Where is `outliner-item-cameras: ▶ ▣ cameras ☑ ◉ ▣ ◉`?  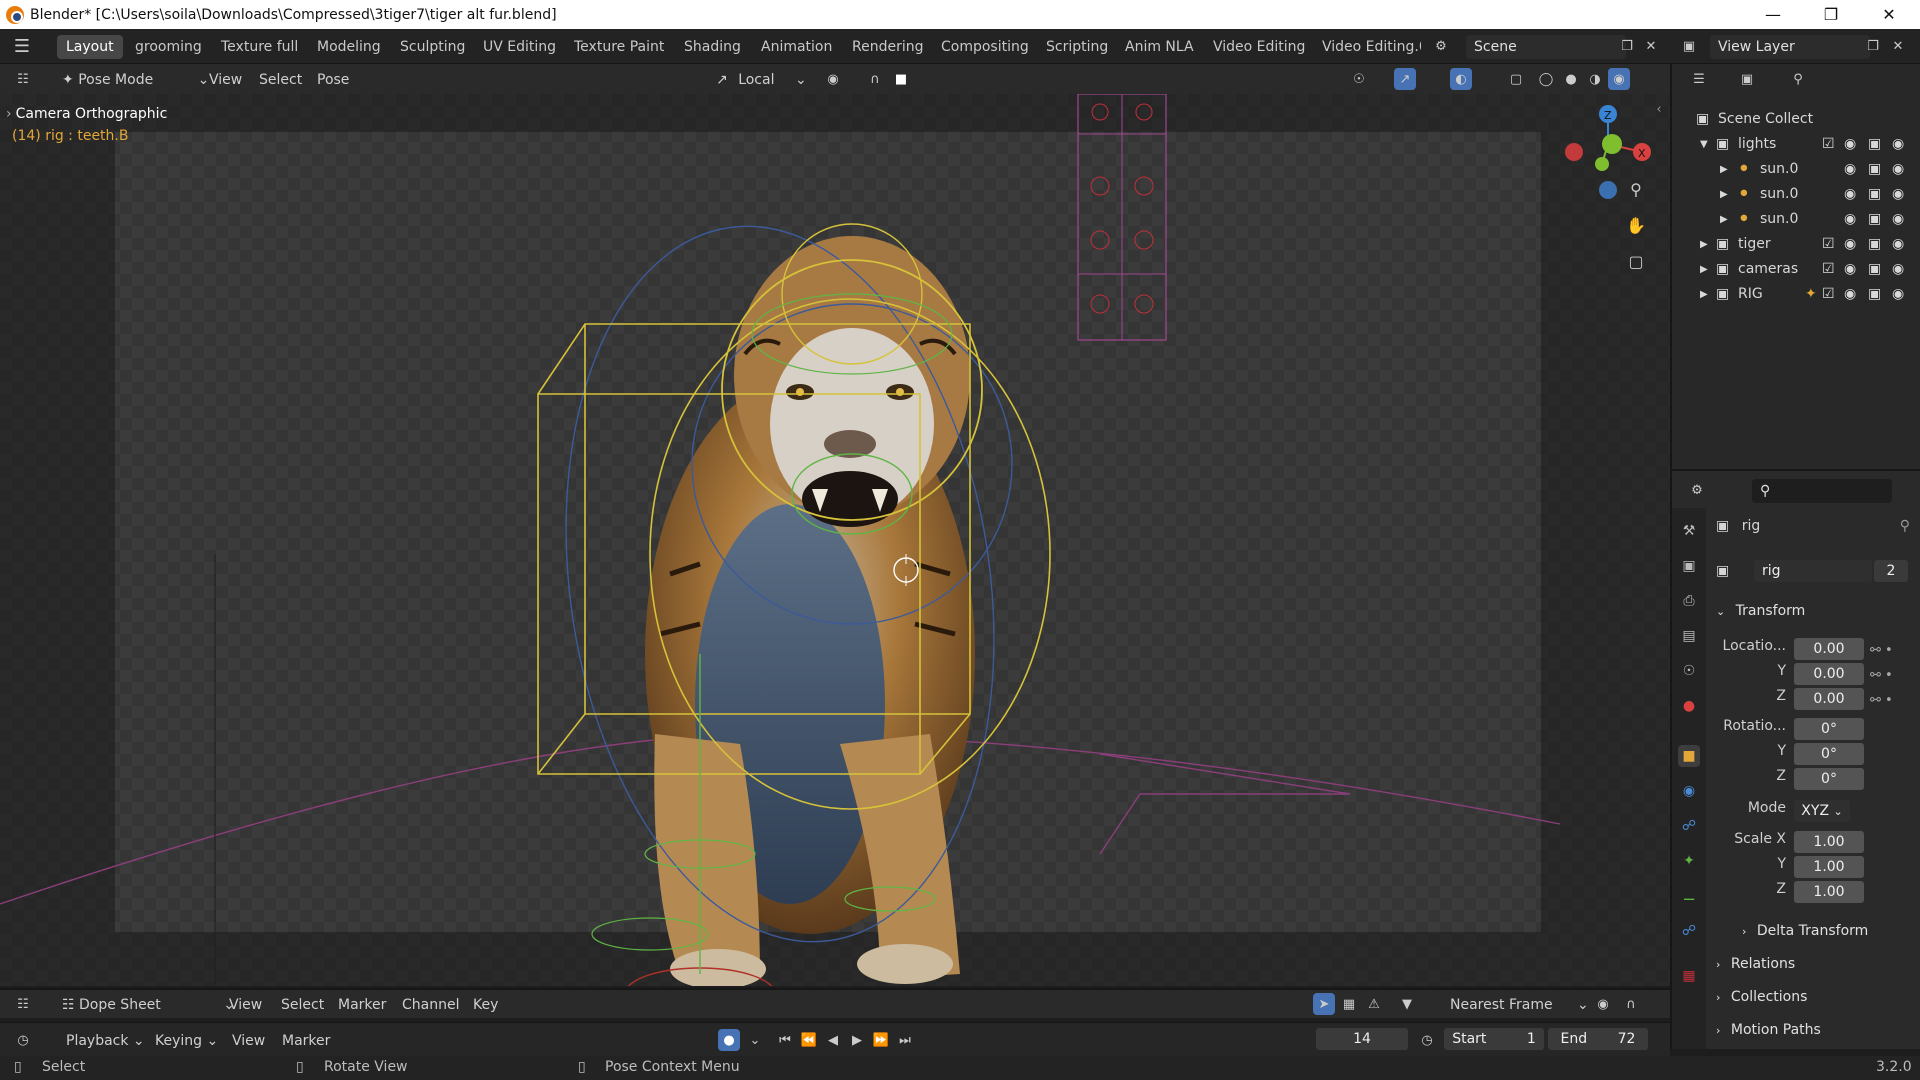 outliner-item-cameras: ▶ ▣ cameras ☑ ◉ ▣ ◉ is located at coordinates (1796, 269).